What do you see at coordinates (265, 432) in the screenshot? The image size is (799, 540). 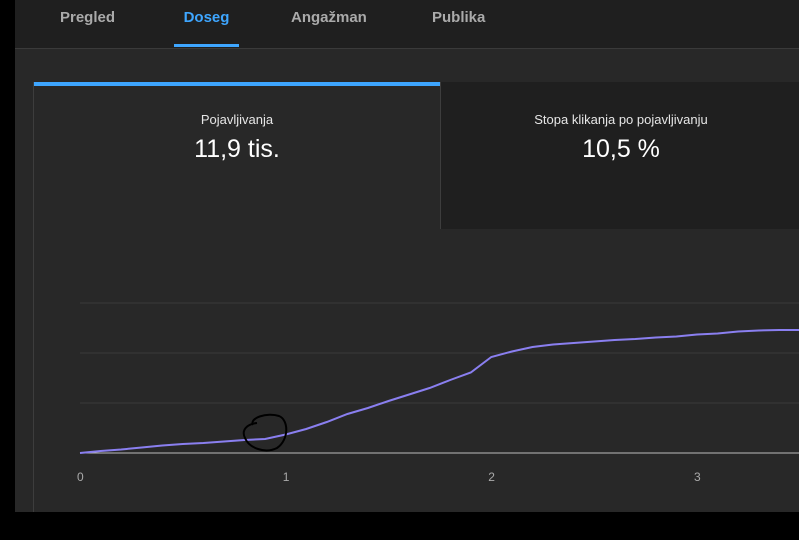 I see `hand-drawn-circle-annotation` at bounding box center [265, 432].